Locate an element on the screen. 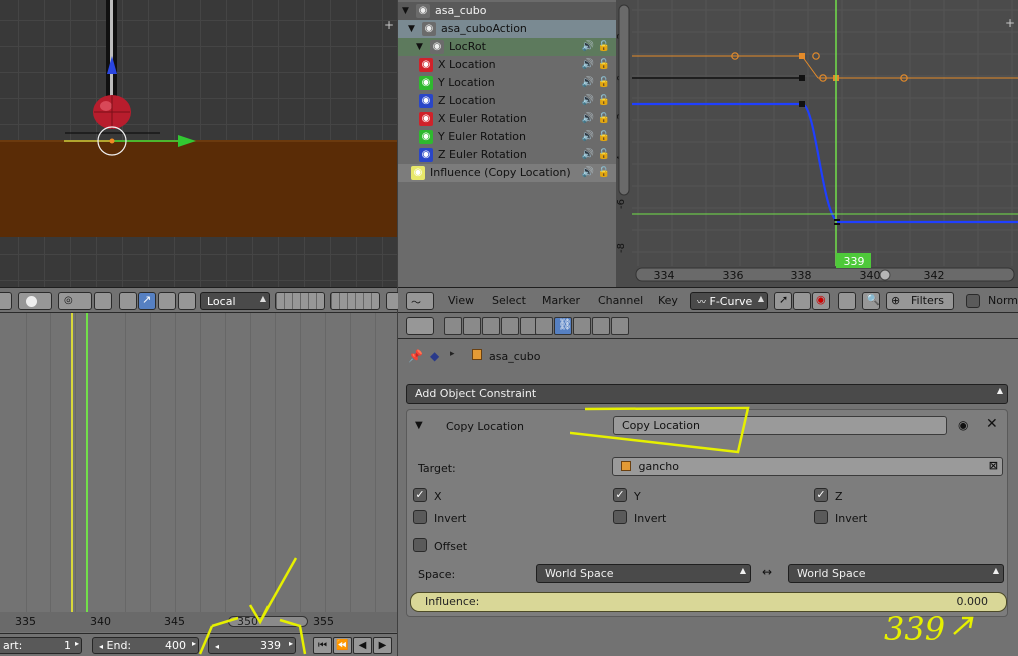 This screenshot has width=1018, height=656. invert-z-checkbox is located at coordinates (821, 517).